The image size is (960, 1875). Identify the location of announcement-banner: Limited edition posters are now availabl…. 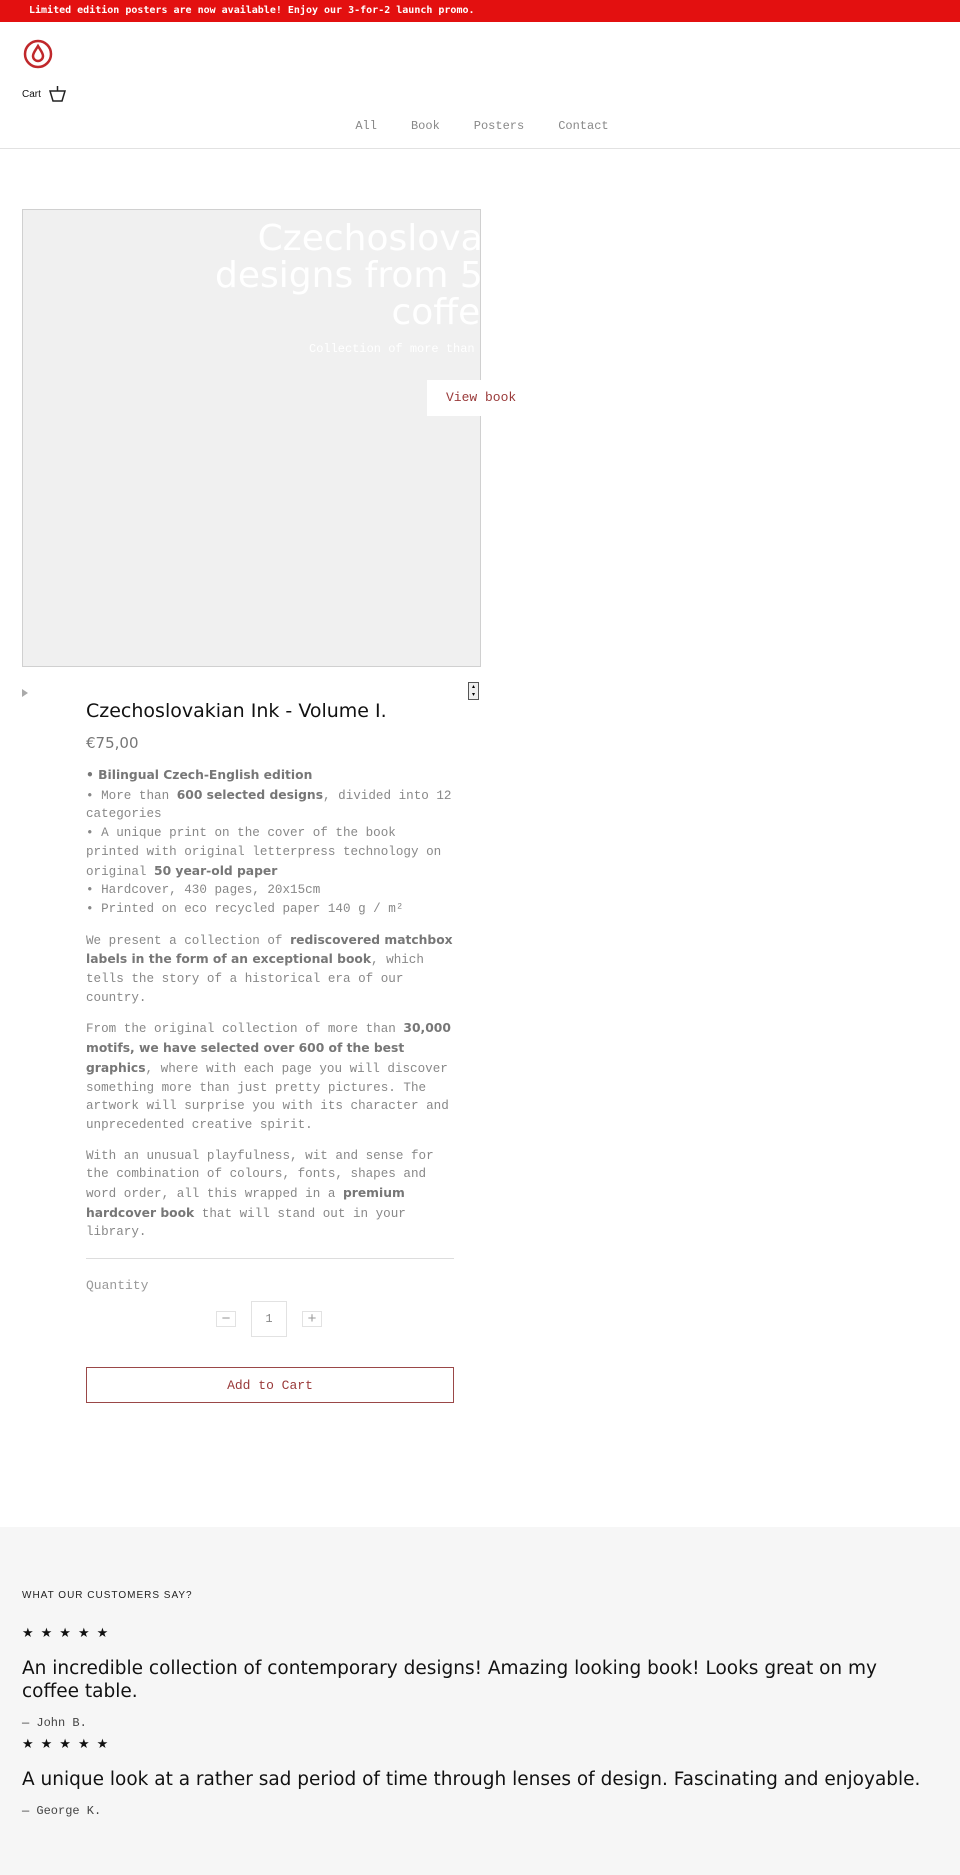
(480, 11).